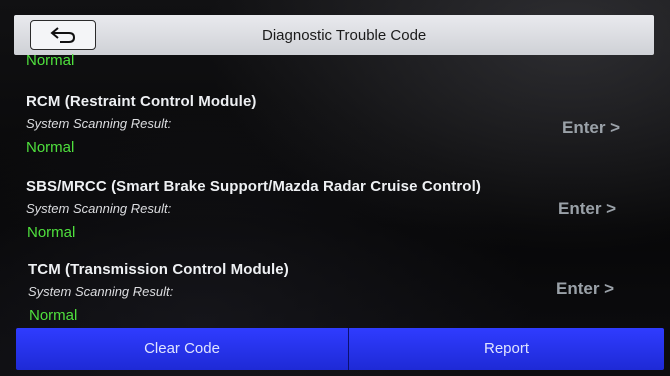 The width and height of the screenshot is (670, 376). I want to click on report-button: Report, so click(506, 349).